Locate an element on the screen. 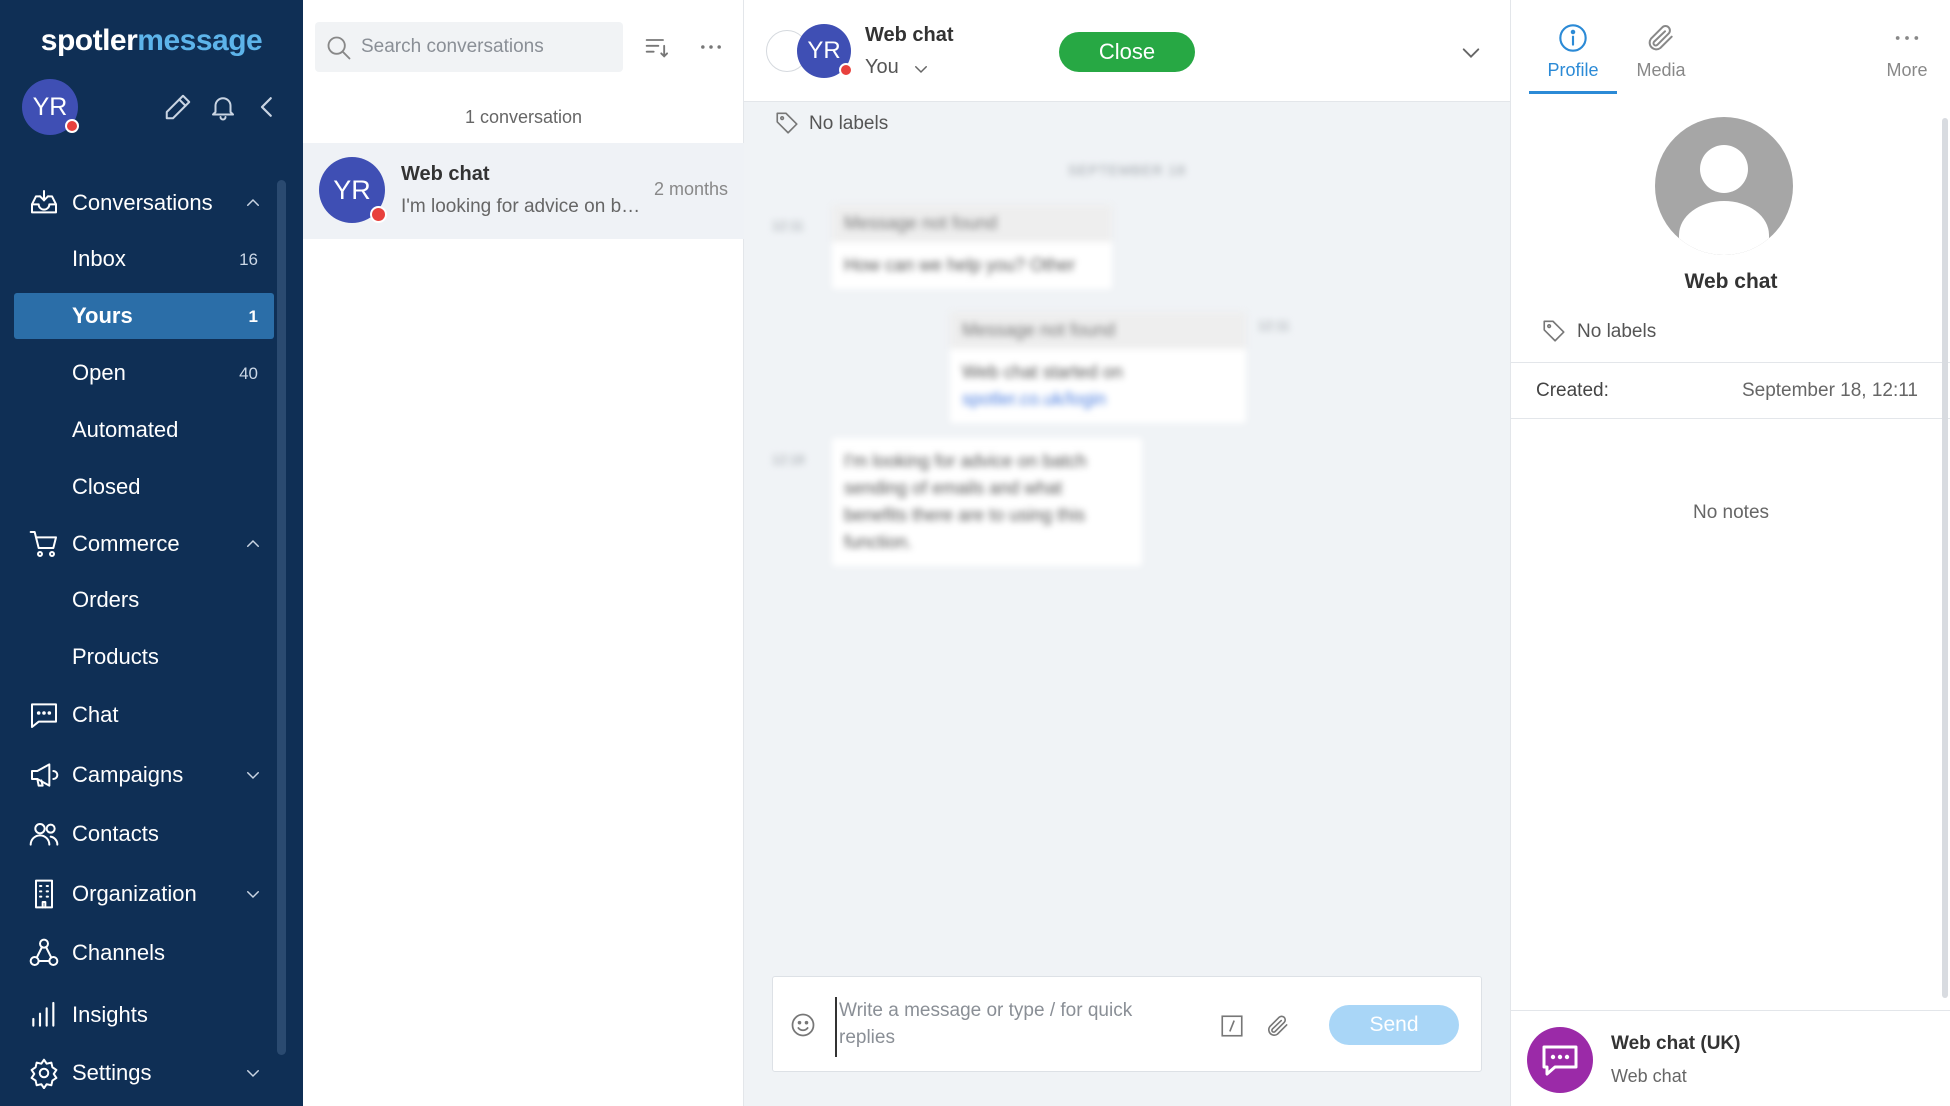 Image resolution: width=1950 pixels, height=1106 pixels. app-logo: spotlermessage is located at coordinates (151, 41).